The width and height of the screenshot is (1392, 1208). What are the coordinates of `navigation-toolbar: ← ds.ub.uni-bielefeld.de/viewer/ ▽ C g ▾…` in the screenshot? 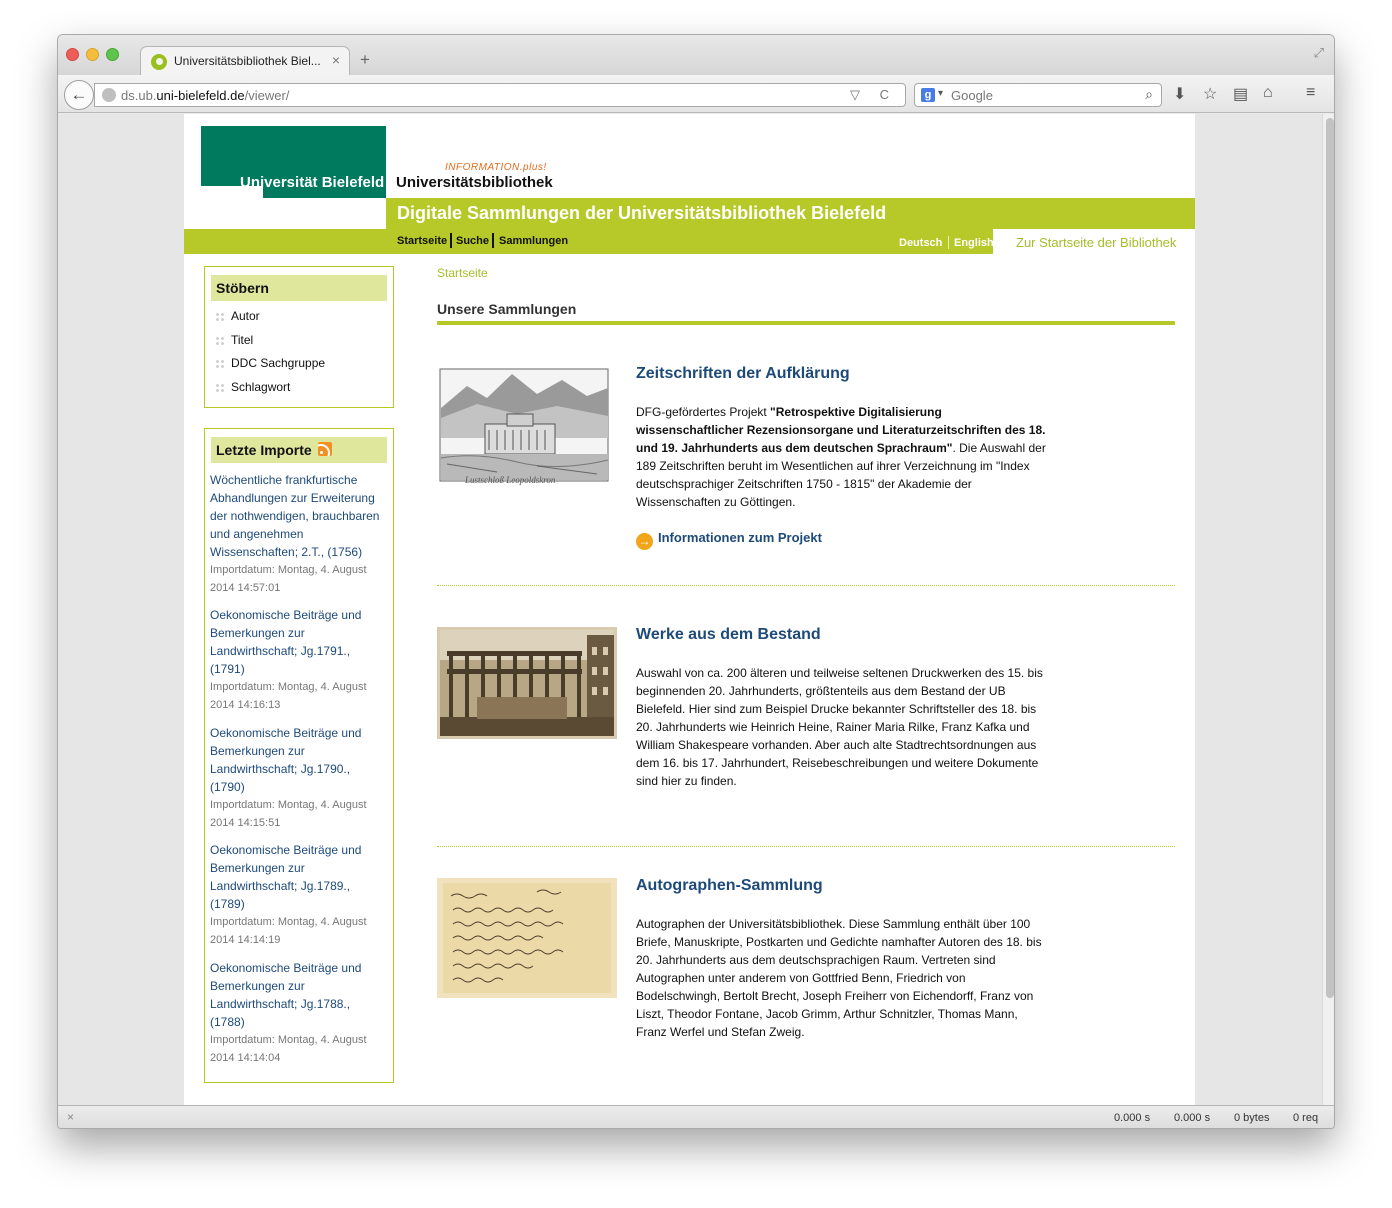 It's located at (696, 94).